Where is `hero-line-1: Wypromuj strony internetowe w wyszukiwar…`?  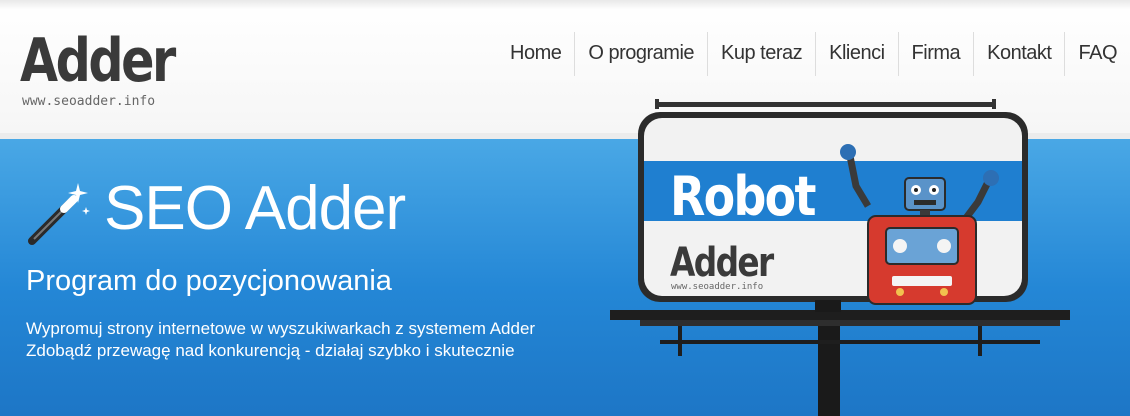
hero-line-1: Wypromuj strony internetowe w wyszukiwar… is located at coordinates (281, 328).